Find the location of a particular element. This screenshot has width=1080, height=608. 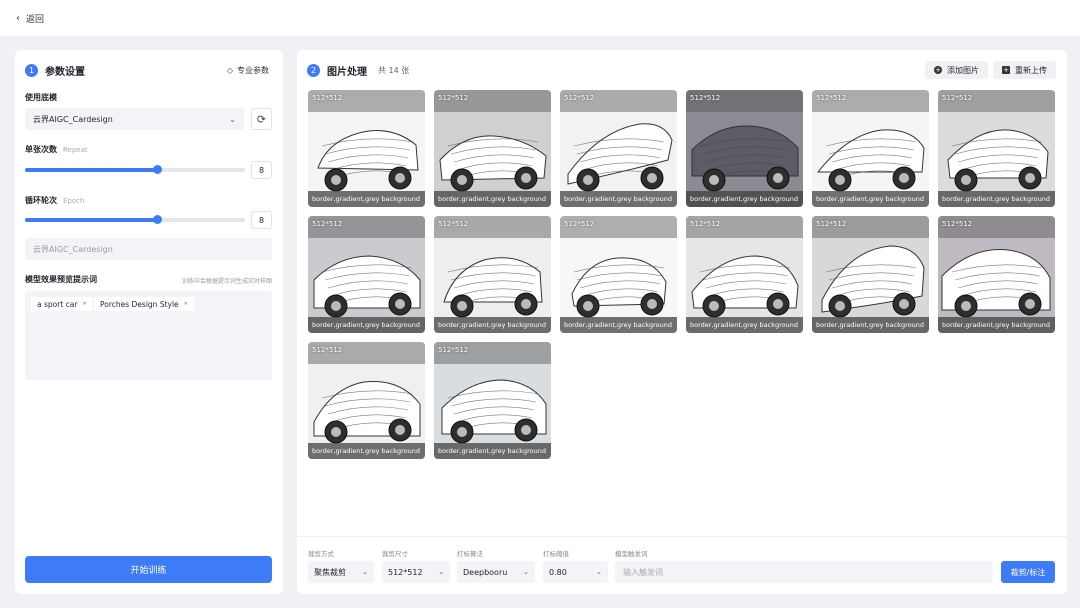

prompt-tag: a sport car ✕ is located at coordinates (62, 304).